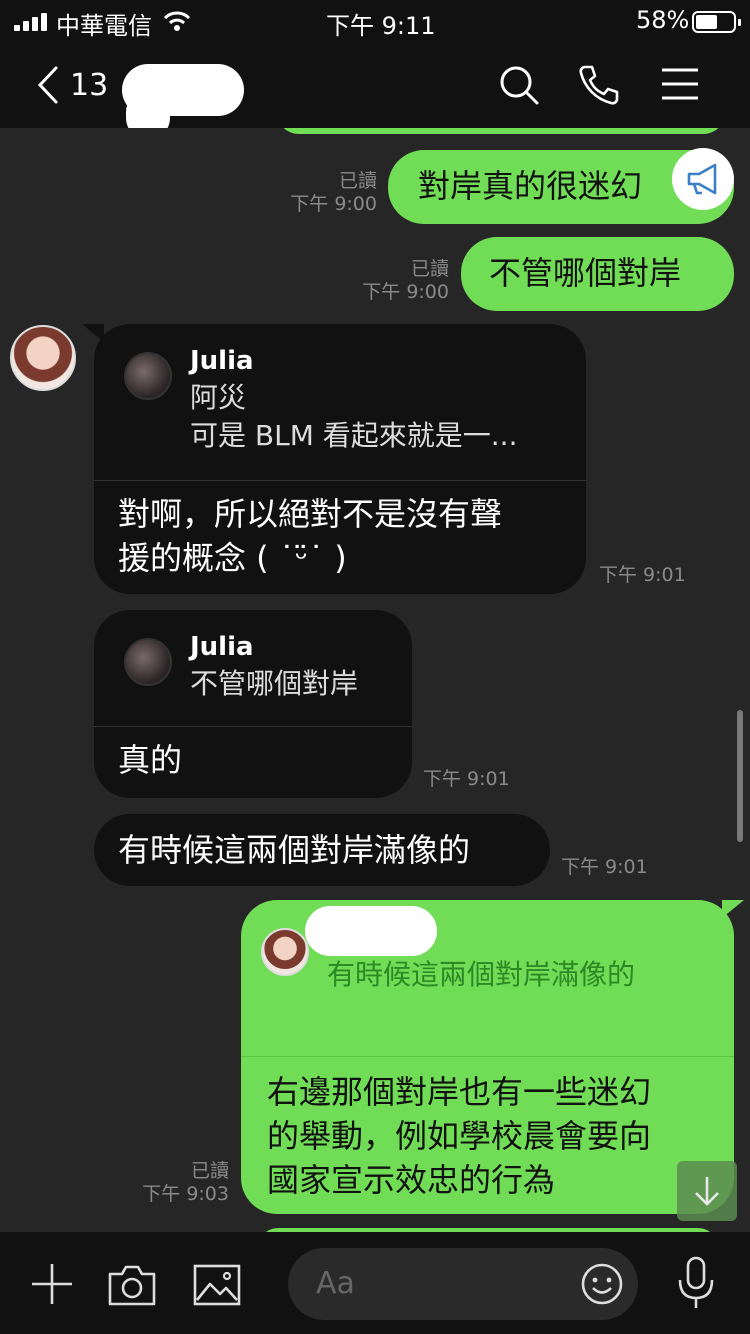  I want to click on status-bar: 中華電信 下午 9:11 58%, so click(375, 21).